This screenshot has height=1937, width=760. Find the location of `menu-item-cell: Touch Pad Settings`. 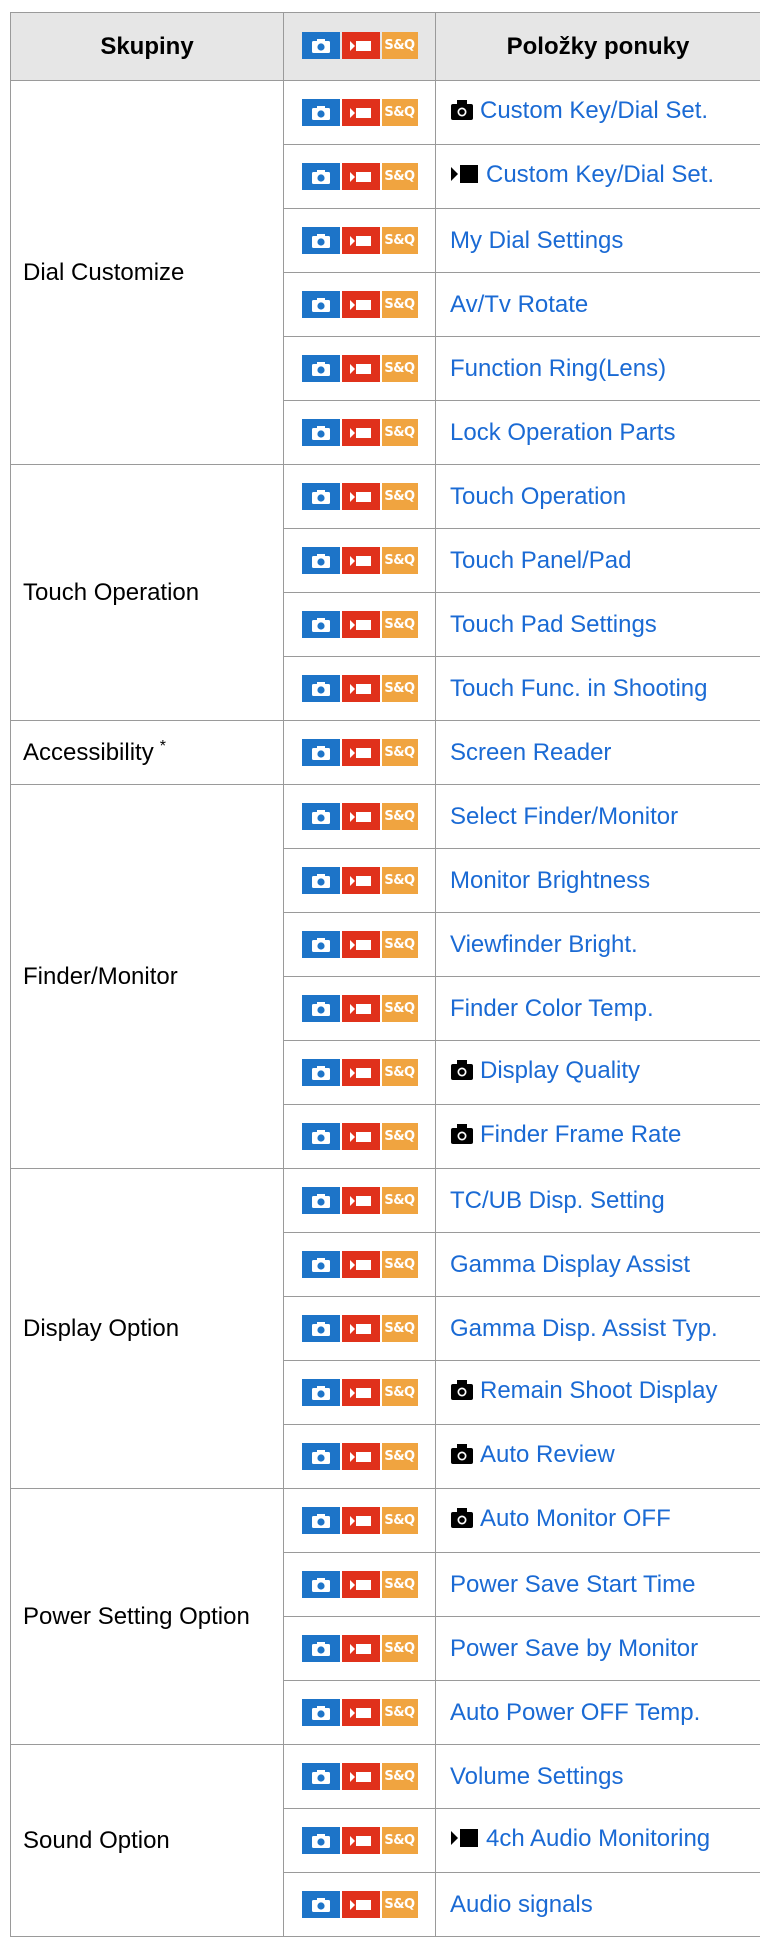

menu-item-cell: Touch Pad Settings is located at coordinates (598, 625).